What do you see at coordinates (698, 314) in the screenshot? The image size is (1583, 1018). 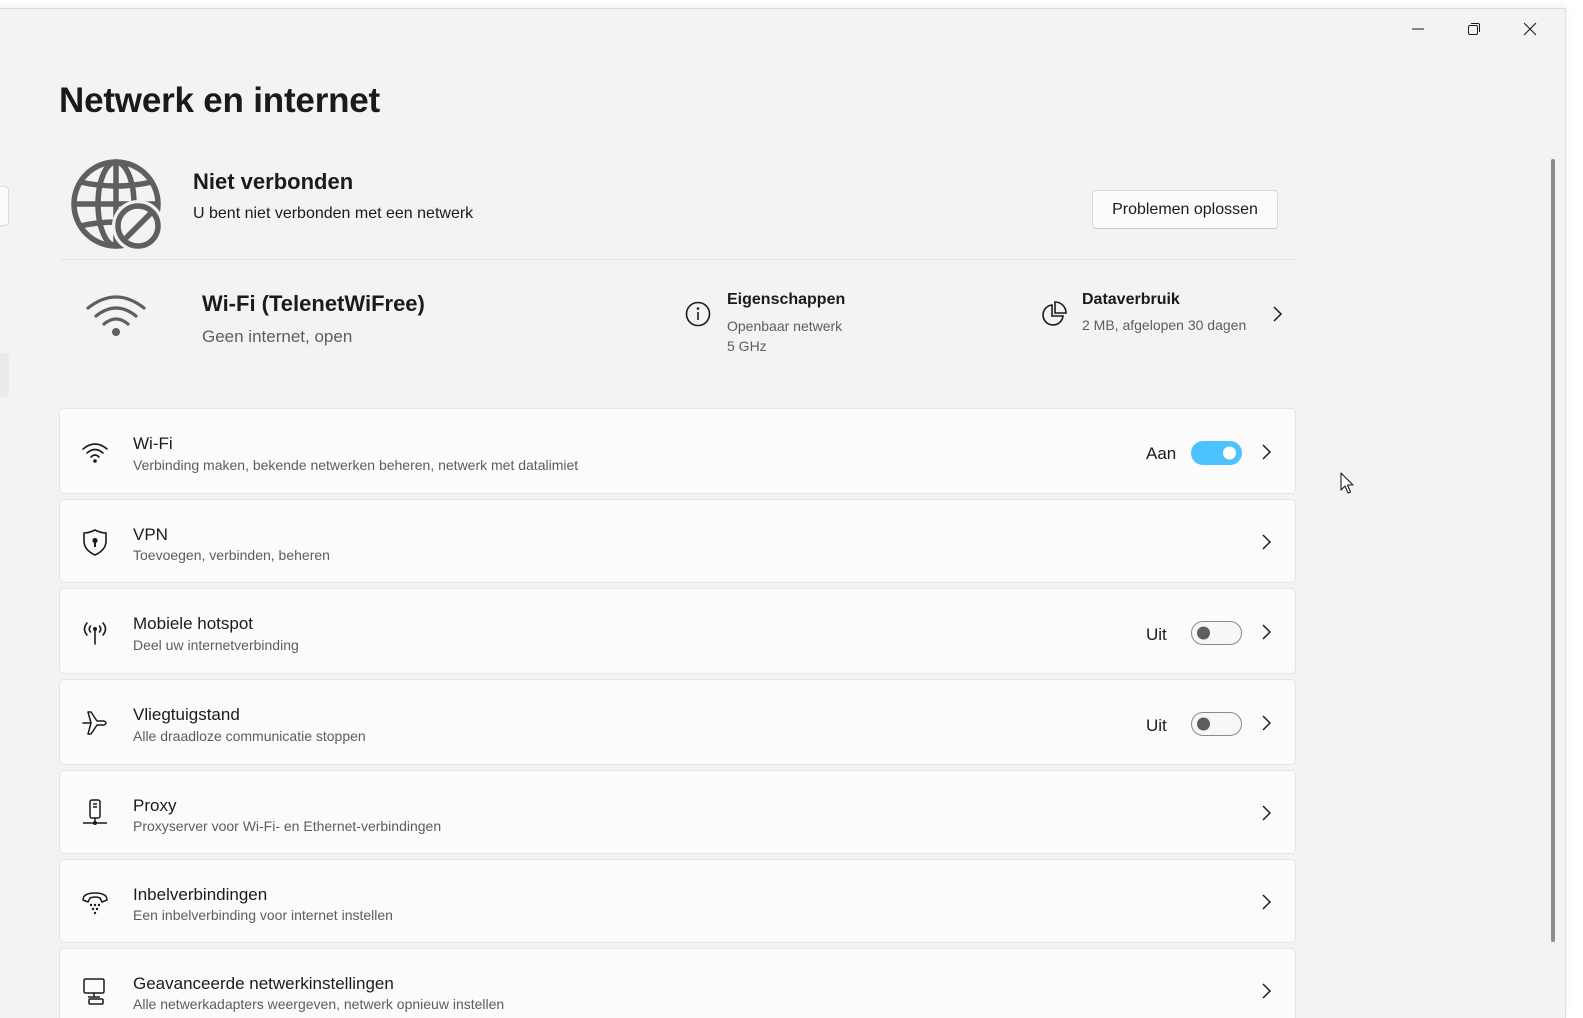 I see `info-icon` at bounding box center [698, 314].